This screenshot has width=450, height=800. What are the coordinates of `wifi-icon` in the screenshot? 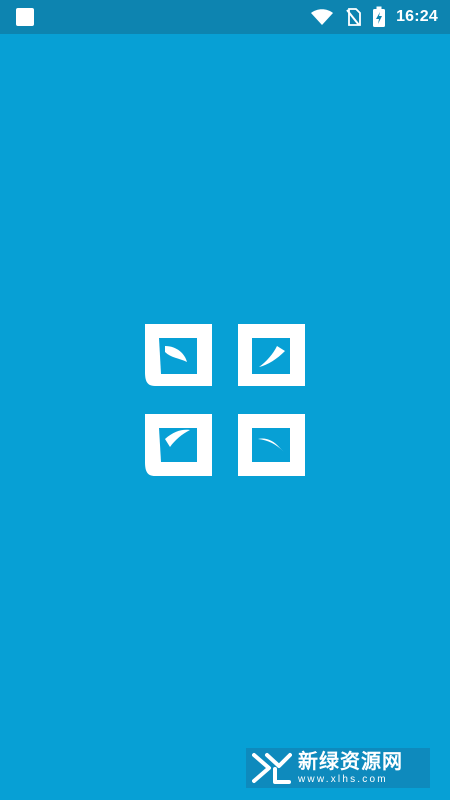 It's located at (322, 17).